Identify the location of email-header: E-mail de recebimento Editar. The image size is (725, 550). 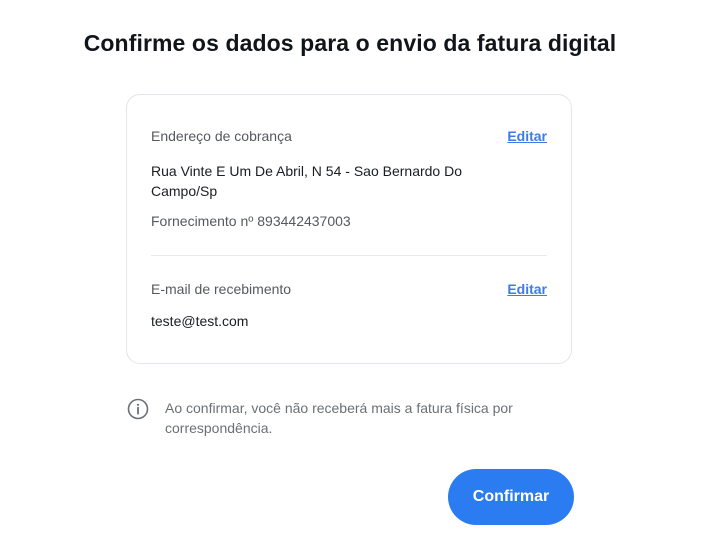
(349, 289).